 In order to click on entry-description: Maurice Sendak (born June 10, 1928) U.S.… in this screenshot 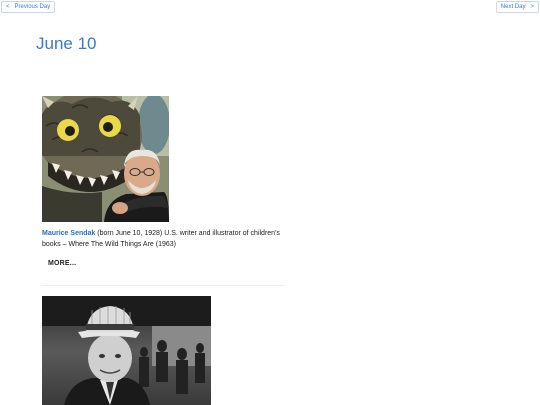, I will do `click(162, 239)`.